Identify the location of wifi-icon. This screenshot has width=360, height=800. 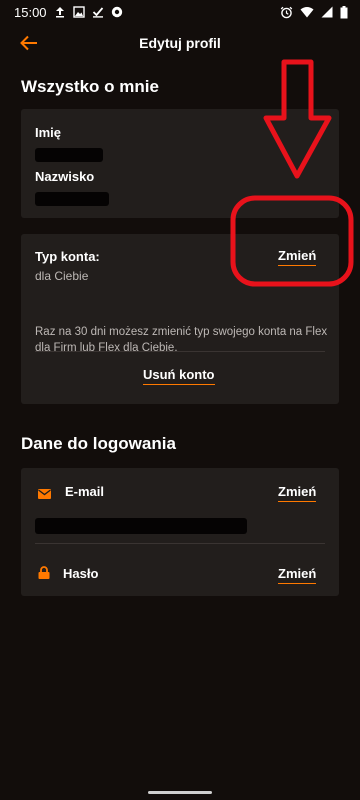
(307, 12).